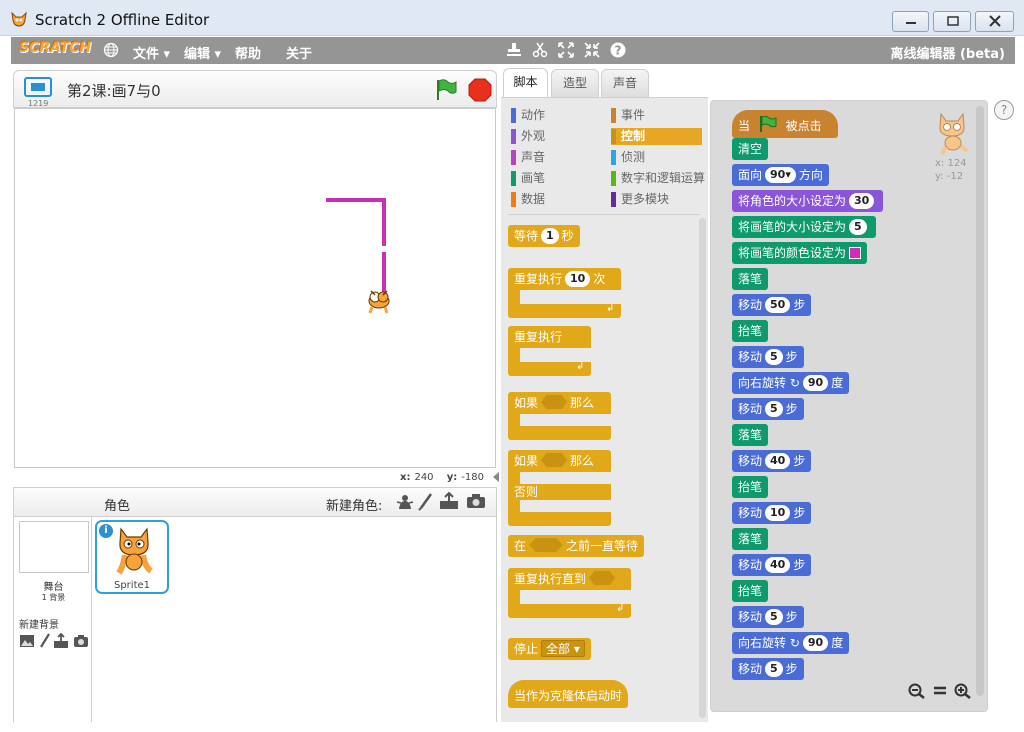 This screenshot has height=732, width=1024. What do you see at coordinates (659, 178) in the screenshot?
I see `category-operators: 数字和逻辑运算` at bounding box center [659, 178].